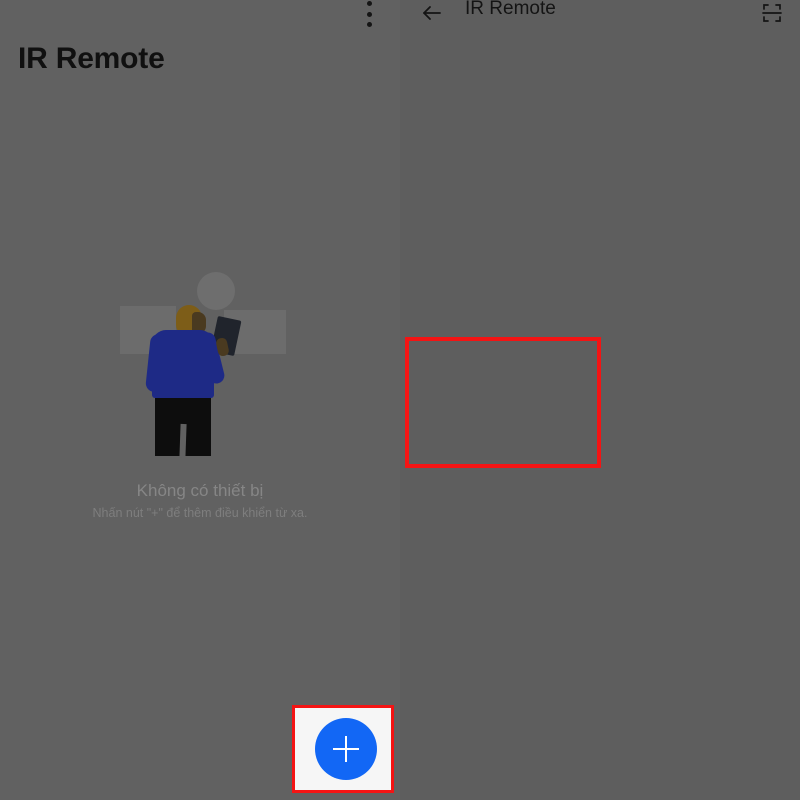 The image size is (800, 800). I want to click on arrow-left-icon, so click(432, 13).